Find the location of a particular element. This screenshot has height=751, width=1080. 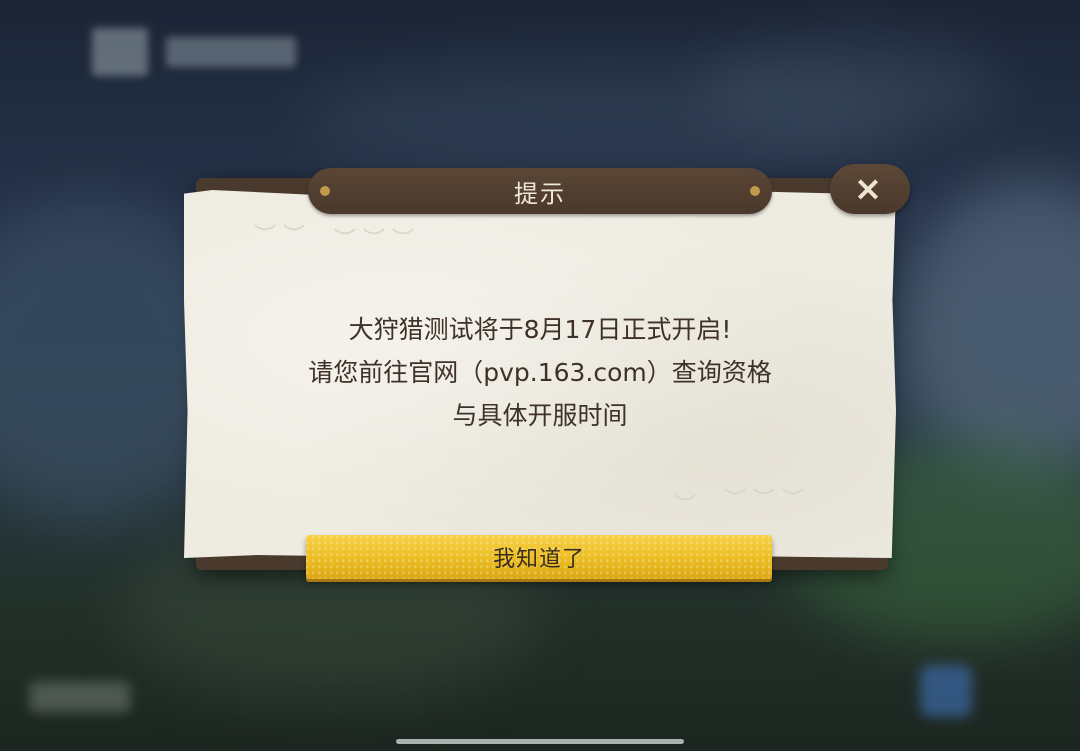

background-sky is located at coordinates (850, 90).